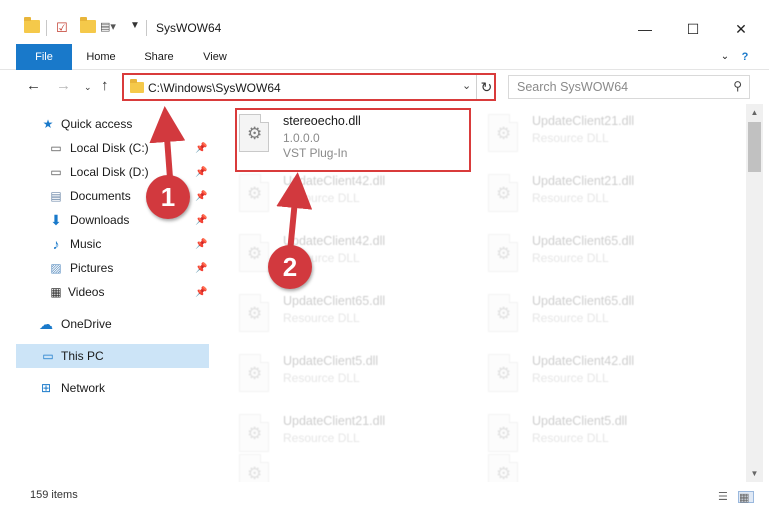  What do you see at coordinates (215, 57) in the screenshot?
I see `tab-view: View` at bounding box center [215, 57].